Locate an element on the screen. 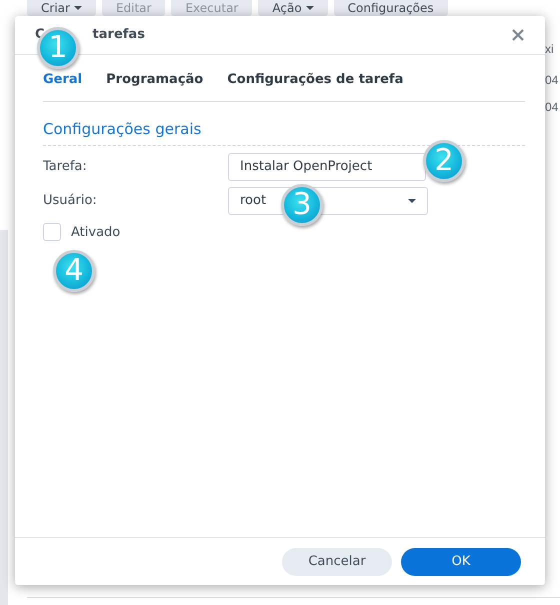  field-label: Tarefa: is located at coordinates (65, 167).